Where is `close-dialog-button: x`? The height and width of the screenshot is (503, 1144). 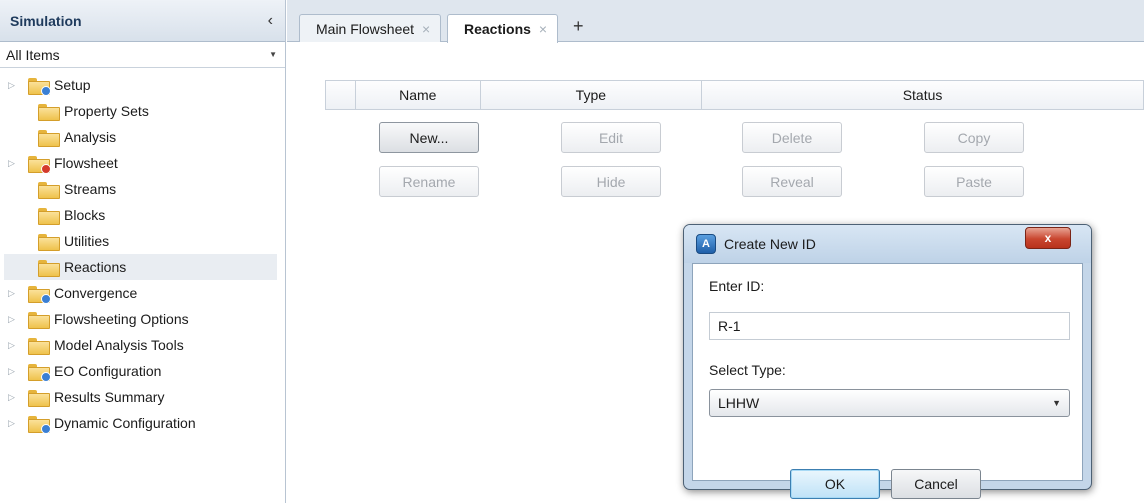 close-dialog-button: x is located at coordinates (1048, 238).